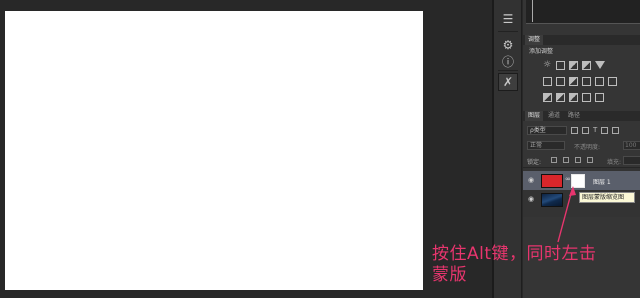 This screenshot has height=298, width=640. What do you see at coordinates (449, 275) in the screenshot?
I see `annotation-line-2: 蒙版` at bounding box center [449, 275].